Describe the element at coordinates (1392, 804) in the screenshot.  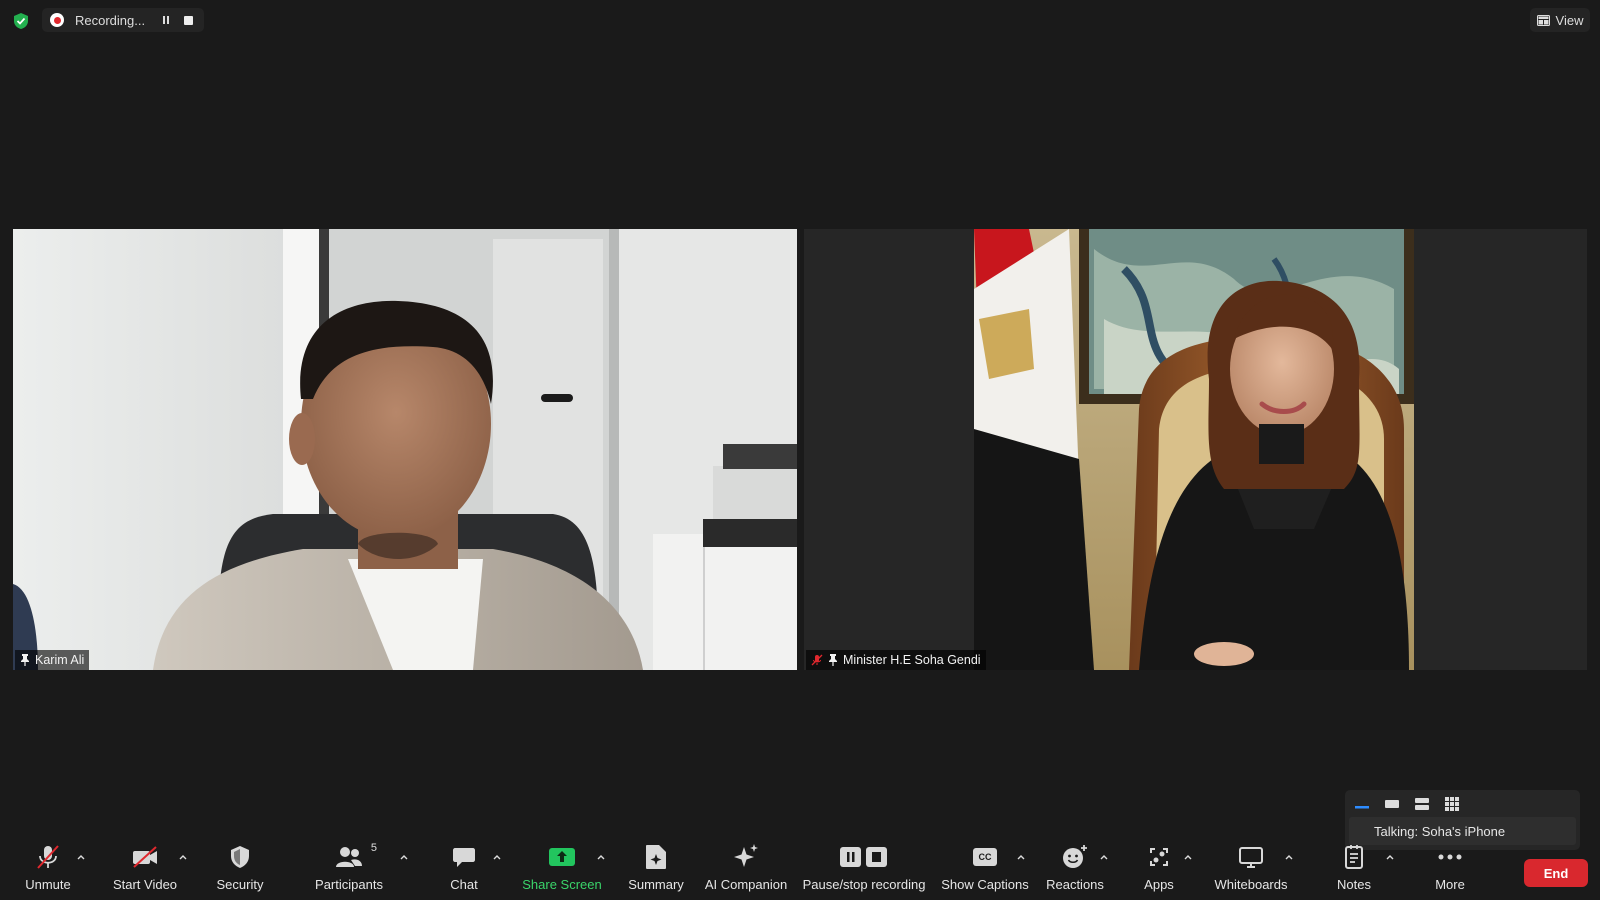
I see `speaker-layout-icon` at that location.